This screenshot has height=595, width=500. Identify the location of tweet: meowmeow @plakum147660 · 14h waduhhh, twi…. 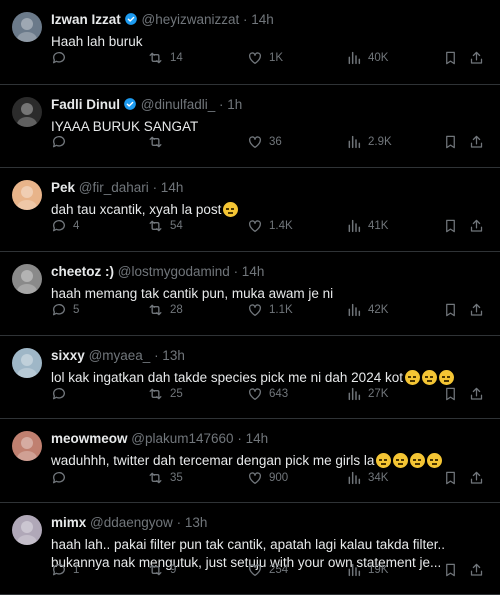
(250, 461).